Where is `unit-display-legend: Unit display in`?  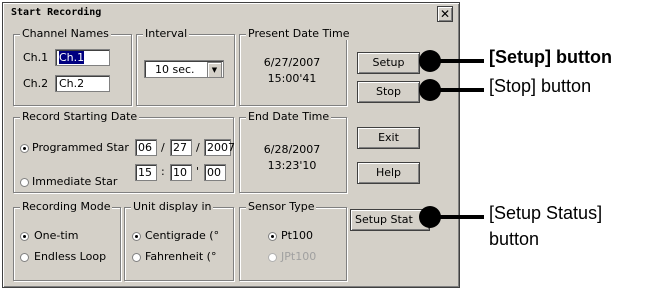
unit-display-legend: Unit display in is located at coordinates (172, 206).